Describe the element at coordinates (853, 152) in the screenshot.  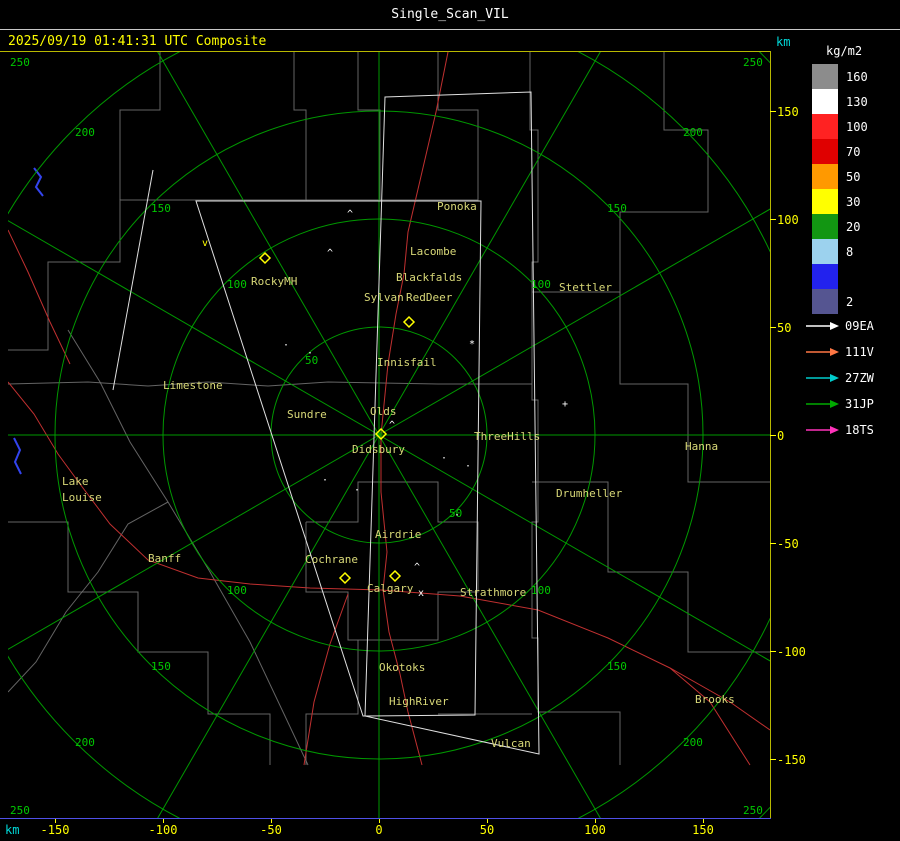
I see `colorbar-value: 70` at that location.